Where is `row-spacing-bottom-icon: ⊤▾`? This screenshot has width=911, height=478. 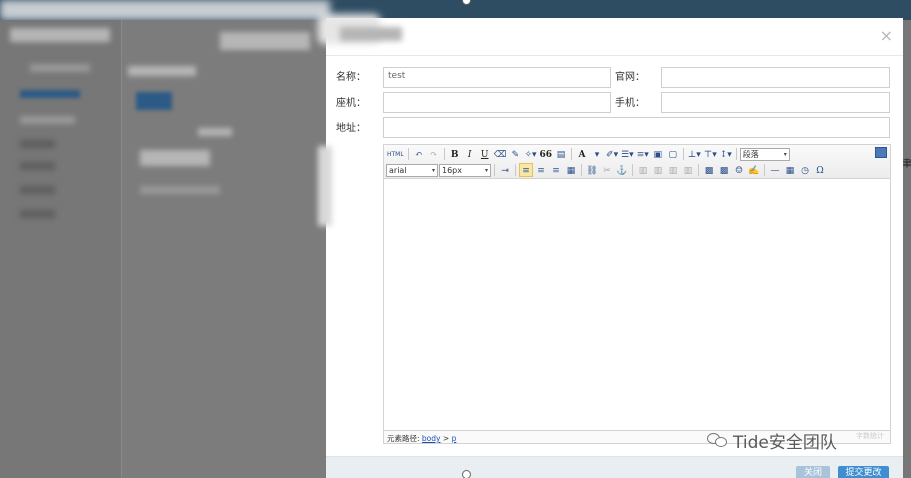
row-spacing-bottom-icon: ⊤▾ is located at coordinates (710, 154).